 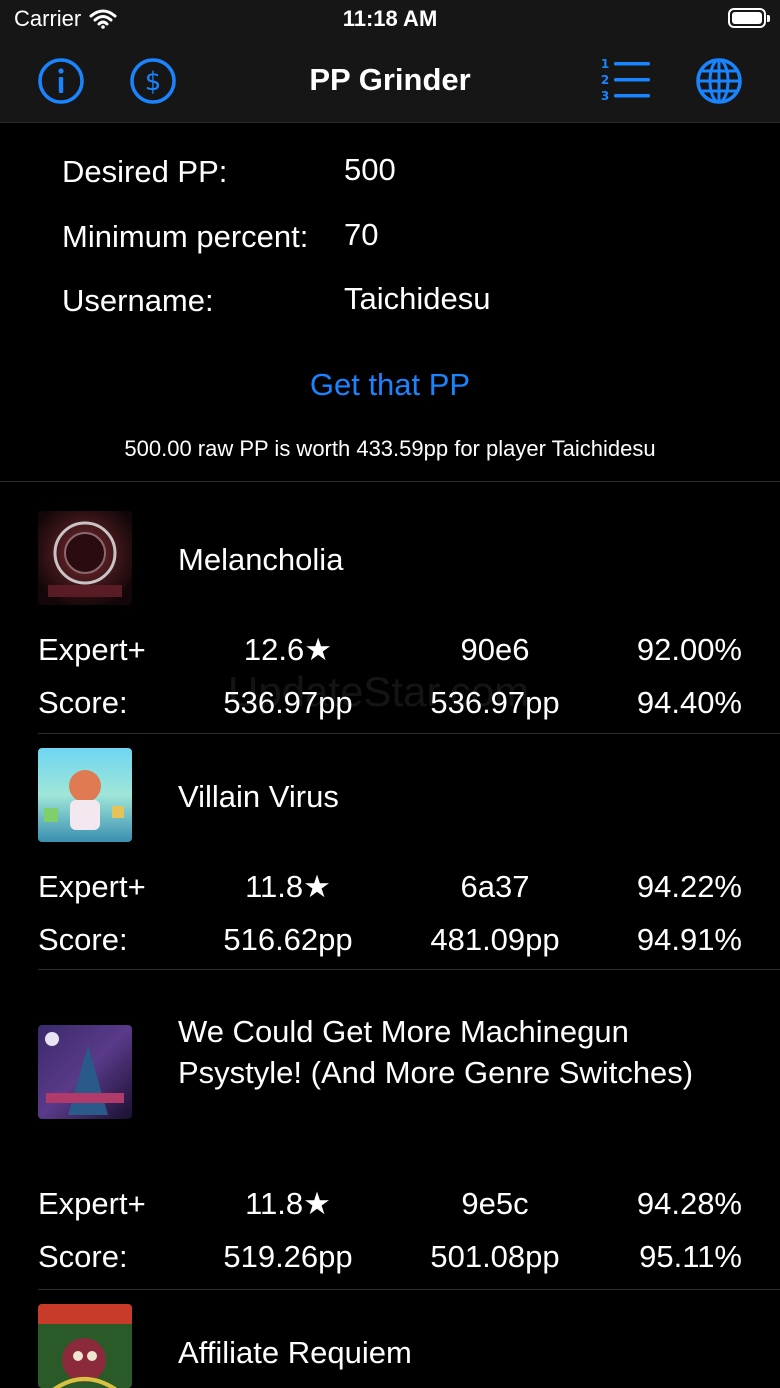 What do you see at coordinates (390, 652) in the screenshot?
I see `difficulty-row: Expert+ 12.6★ 90e6 92.00%` at bounding box center [390, 652].